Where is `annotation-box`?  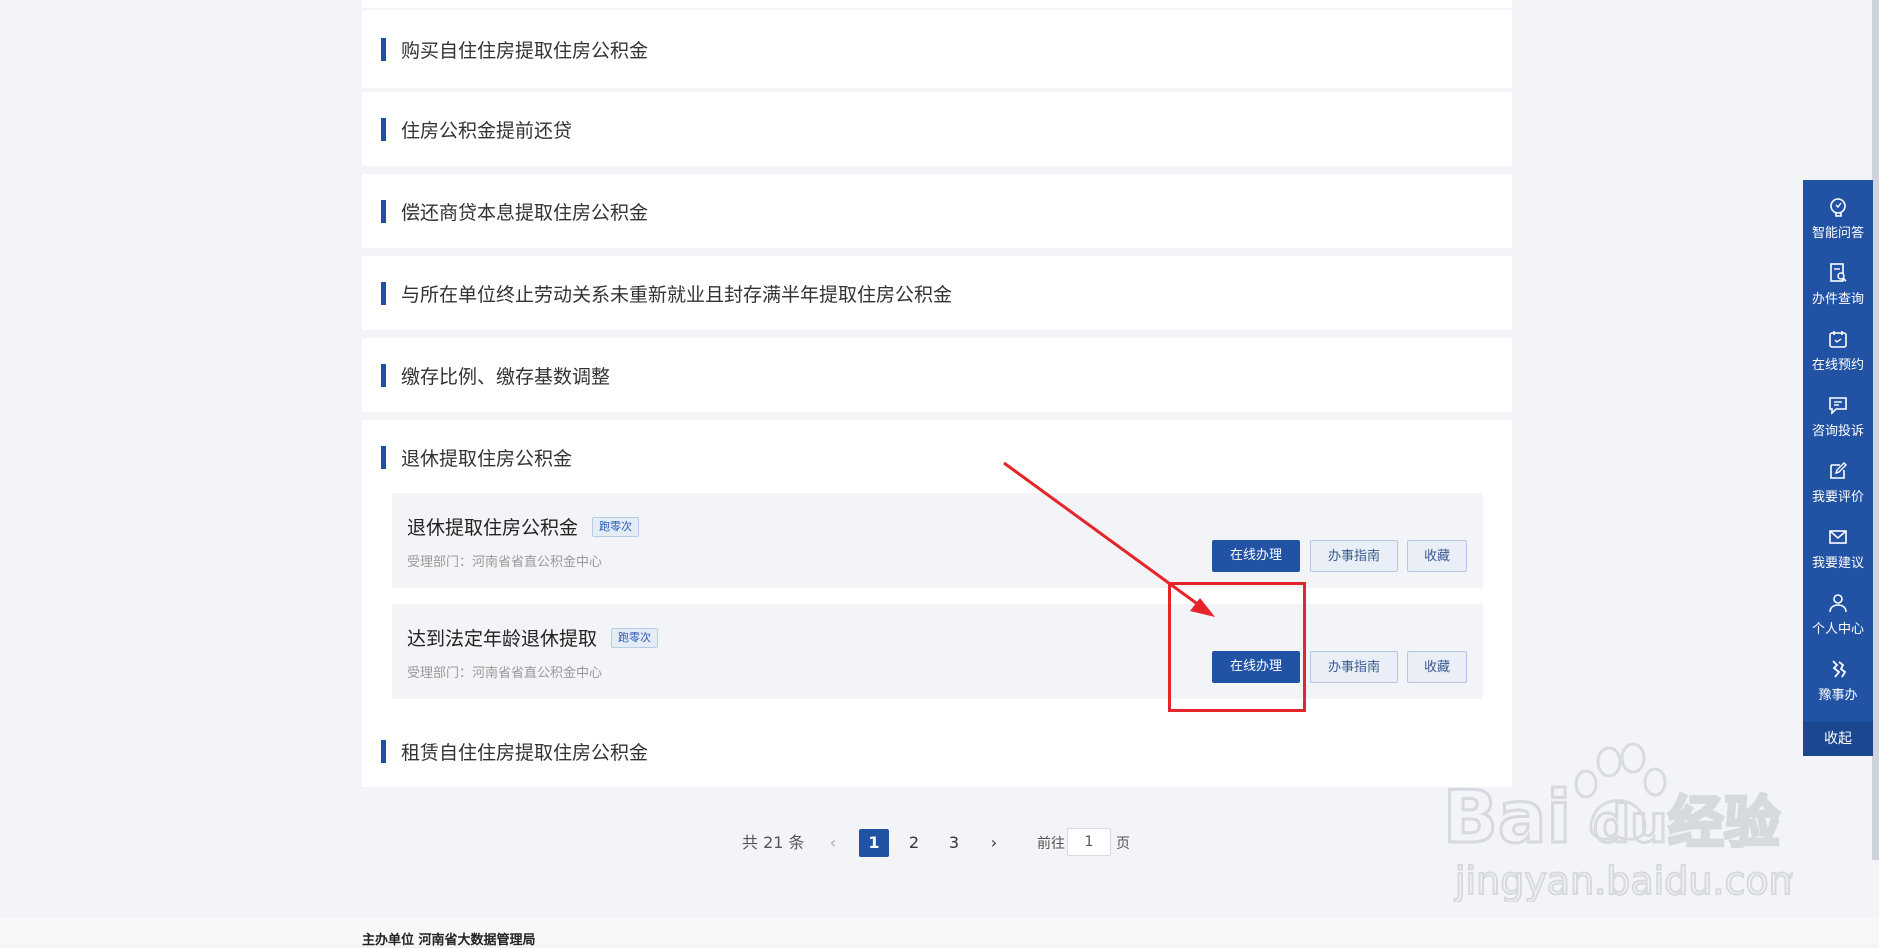 annotation-box is located at coordinates (1237, 647).